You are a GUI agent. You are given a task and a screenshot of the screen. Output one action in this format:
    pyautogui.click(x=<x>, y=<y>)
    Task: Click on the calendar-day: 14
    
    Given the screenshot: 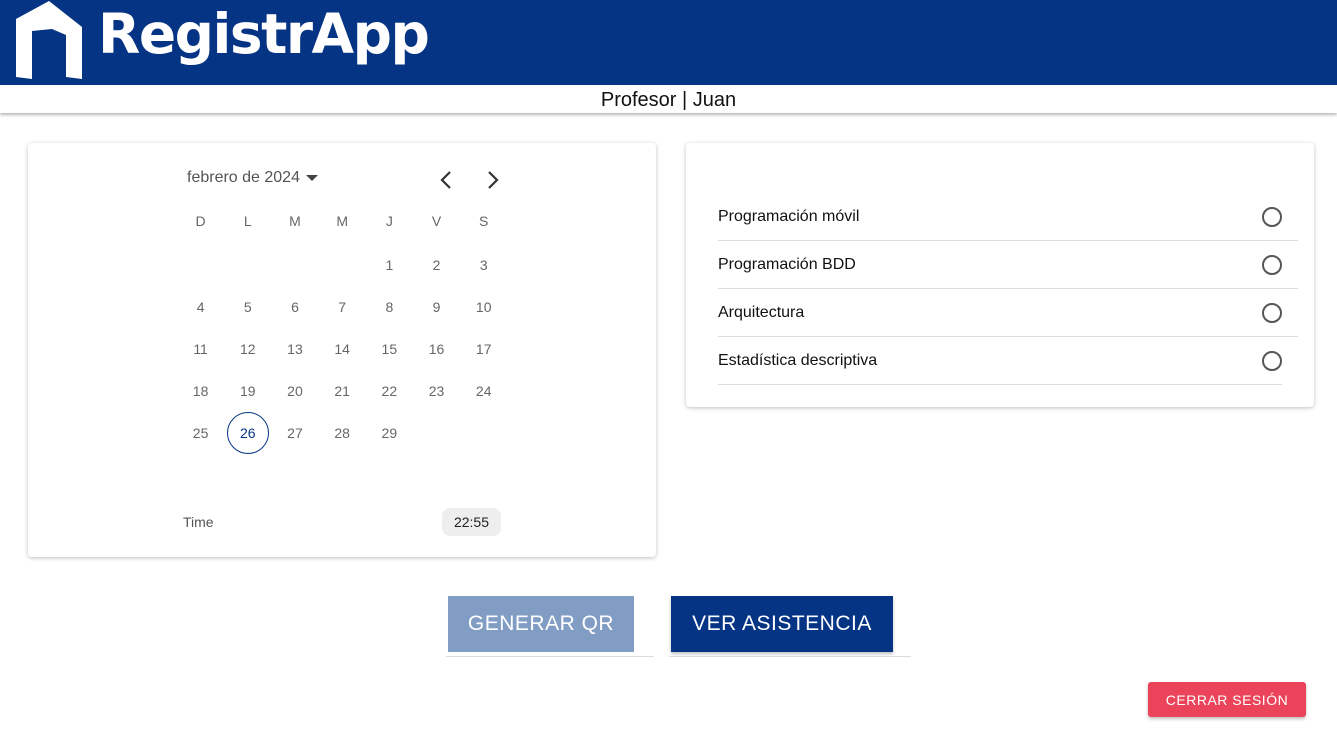 What is the action you would take?
    pyautogui.click(x=342, y=349)
    